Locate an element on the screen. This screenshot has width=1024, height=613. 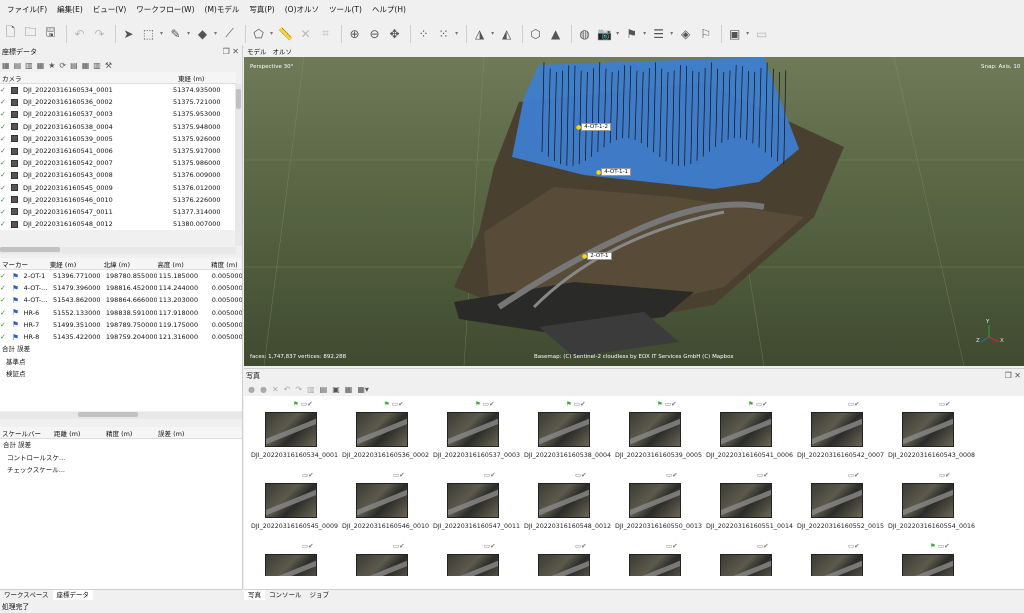
redo-icon: ↷ is located at coordinates (99, 33).